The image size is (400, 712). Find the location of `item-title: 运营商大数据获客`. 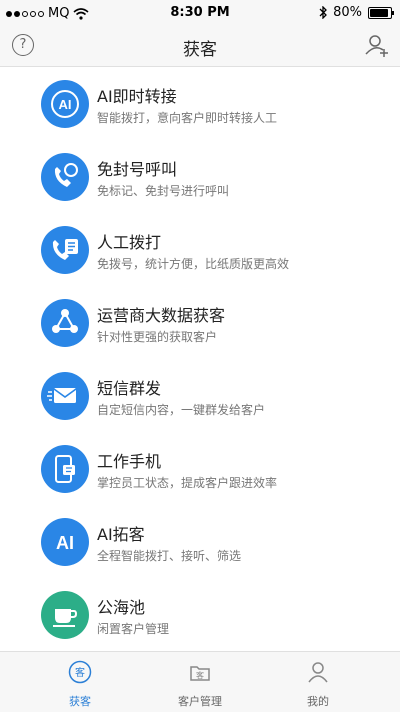

item-title: 运营商大数据获客 is located at coordinates (161, 315).